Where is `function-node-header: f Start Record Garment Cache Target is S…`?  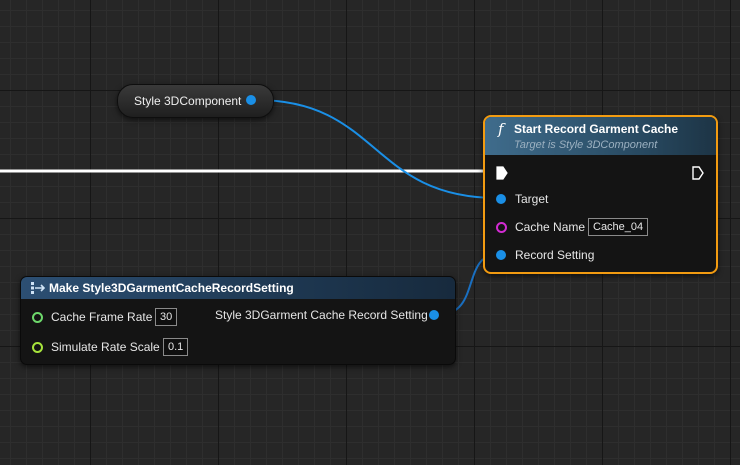
function-node-header: f Start Record Garment Cache Target is S… is located at coordinates (600, 136).